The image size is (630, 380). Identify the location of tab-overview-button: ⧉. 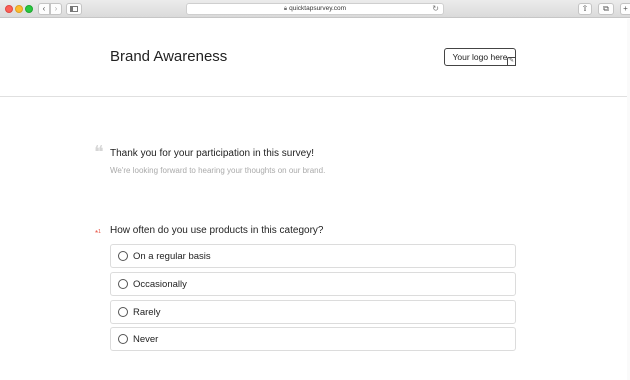
(606, 9).